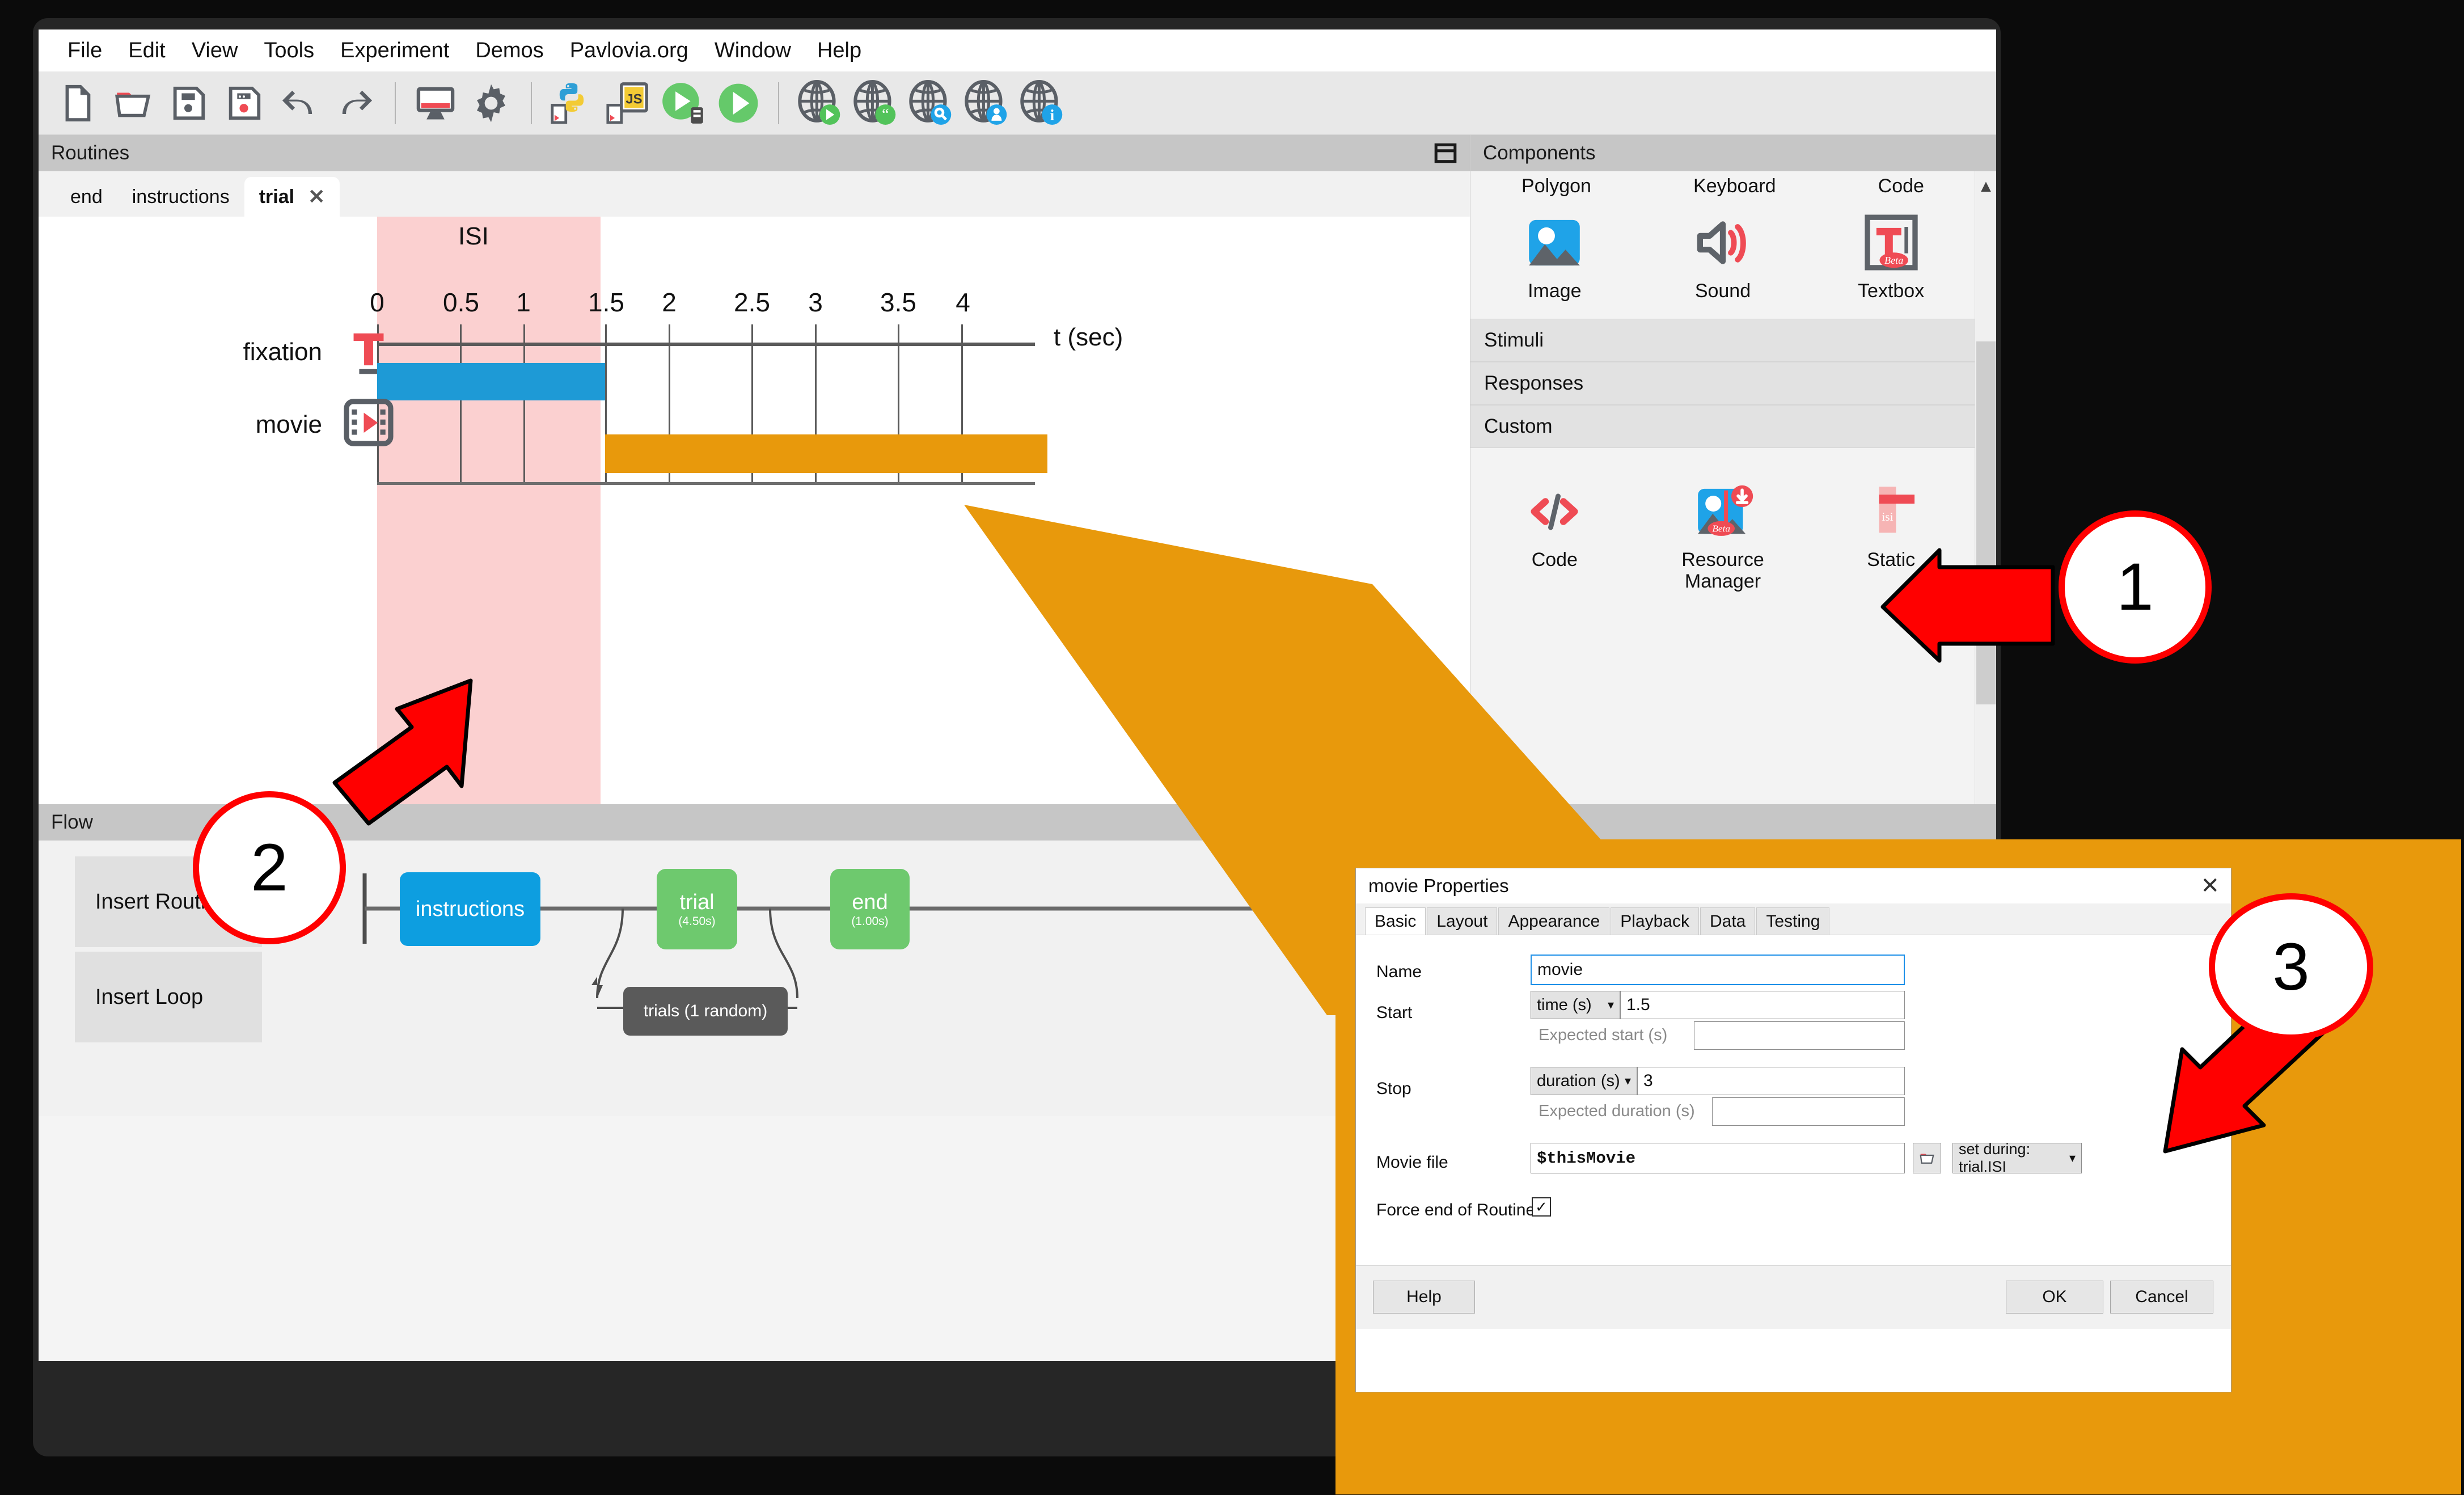 Image resolution: width=2464 pixels, height=1495 pixels. Describe the element at coordinates (1445, 153) in the screenshot. I see `panel-dock-icon` at that location.